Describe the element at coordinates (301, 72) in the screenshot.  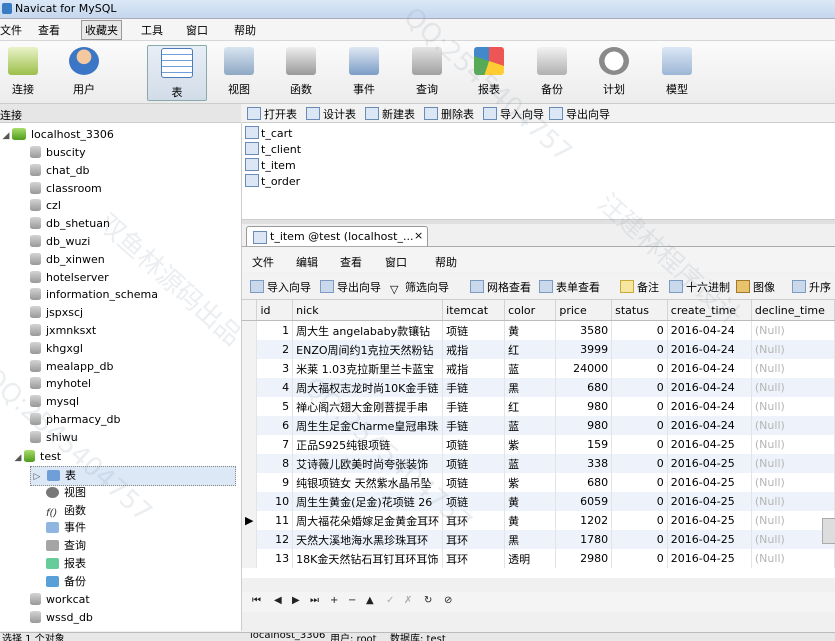
I see `toolbar-function-button: 函数` at that location.